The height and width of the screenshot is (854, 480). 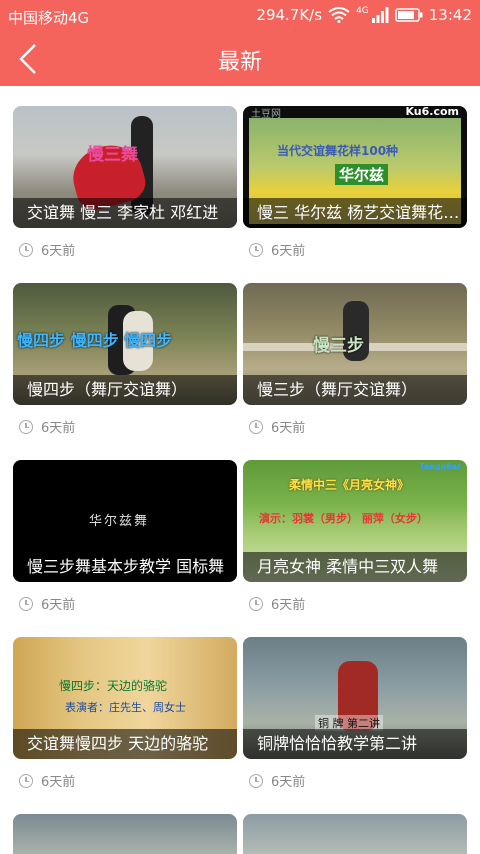 What do you see at coordinates (355, 390) in the screenshot?
I see `video-title: 慢三步（舞厅交谊舞）` at bounding box center [355, 390].